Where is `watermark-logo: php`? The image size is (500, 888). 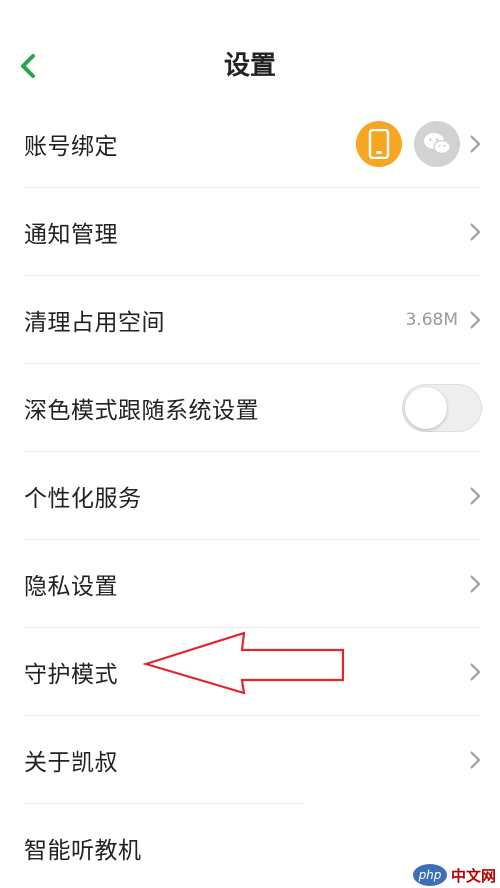 watermark-logo: php is located at coordinates (429, 875).